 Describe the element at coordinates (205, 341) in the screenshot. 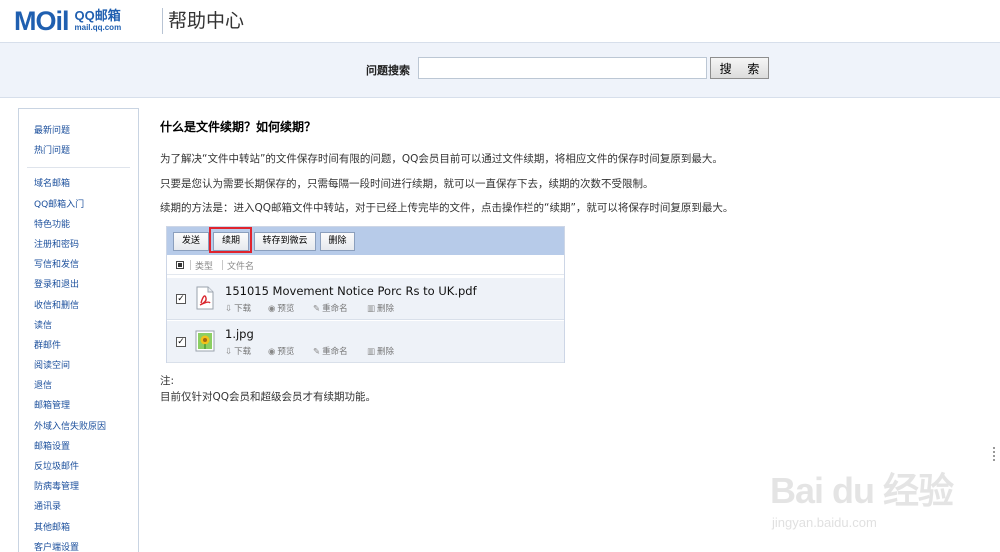

I see `image-icon` at that location.